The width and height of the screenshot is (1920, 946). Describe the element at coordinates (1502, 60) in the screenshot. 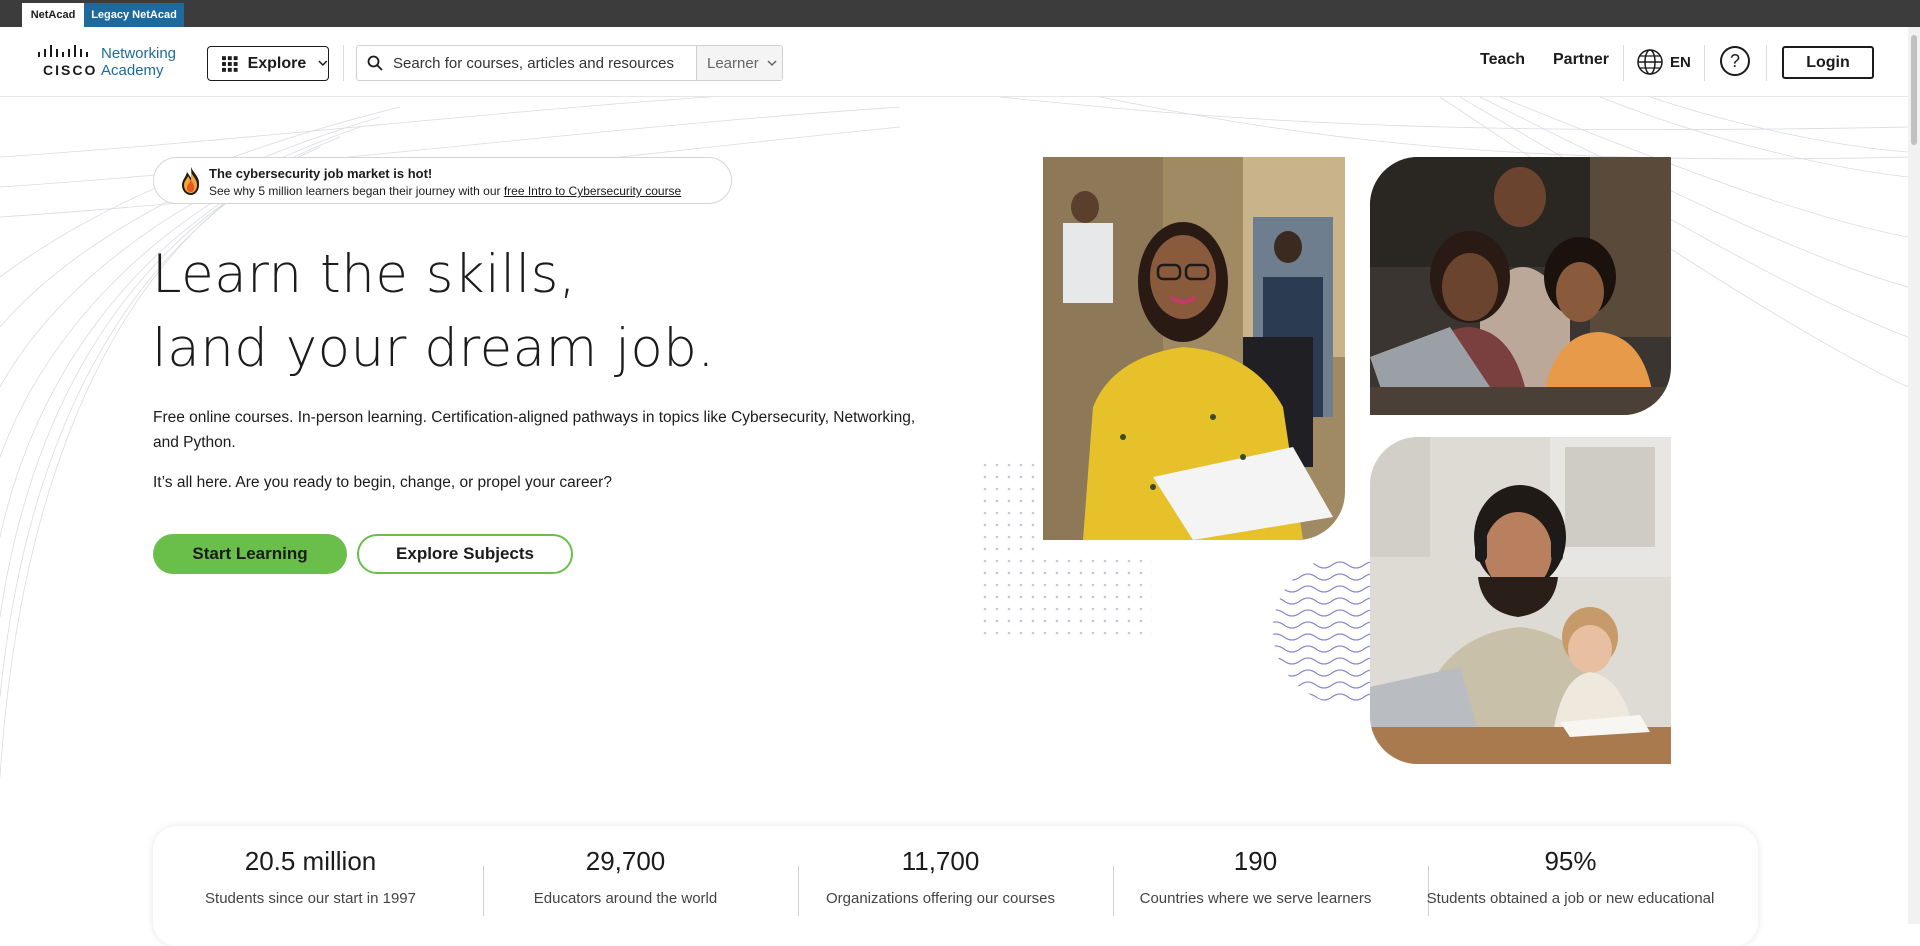

I see `nav-teach-link: Teach` at that location.